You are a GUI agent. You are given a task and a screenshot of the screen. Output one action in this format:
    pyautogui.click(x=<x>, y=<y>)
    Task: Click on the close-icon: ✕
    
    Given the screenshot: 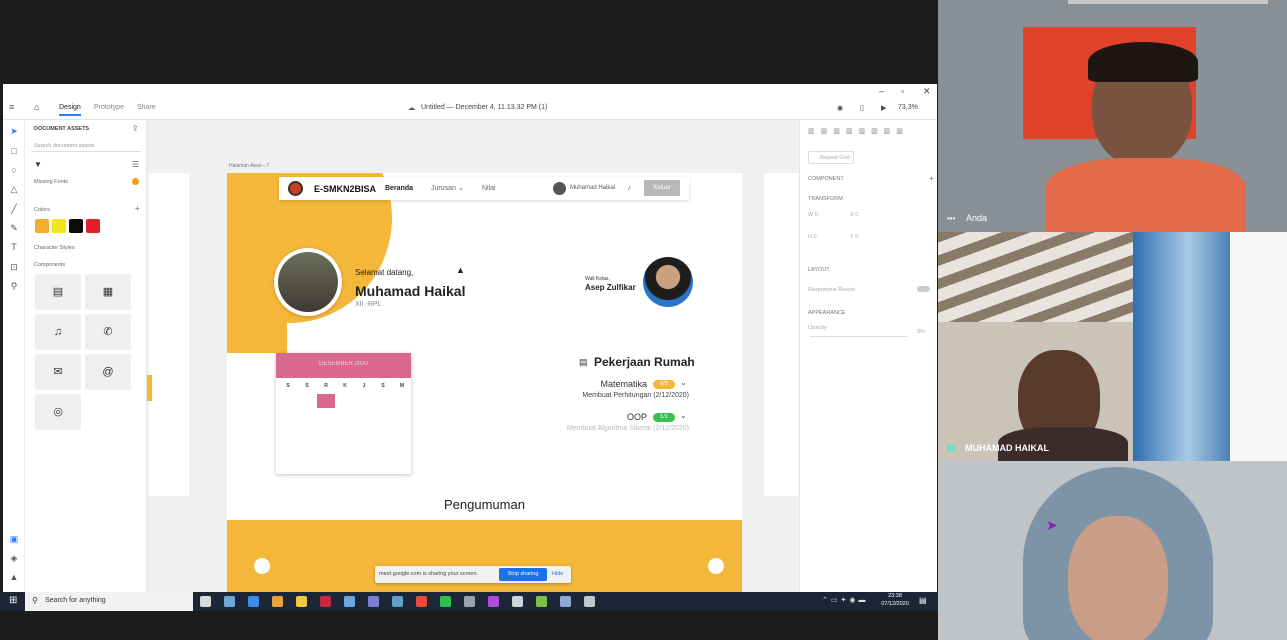 What is the action you would take?
    pyautogui.click(x=927, y=91)
    